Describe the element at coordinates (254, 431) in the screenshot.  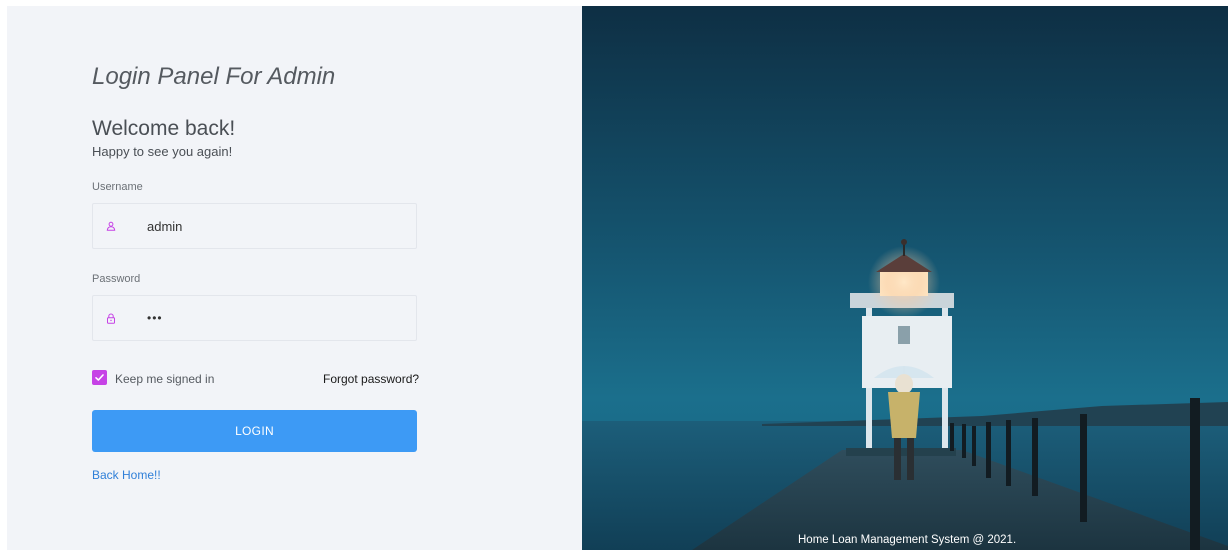
I see `login-button: LOGIN` at that location.